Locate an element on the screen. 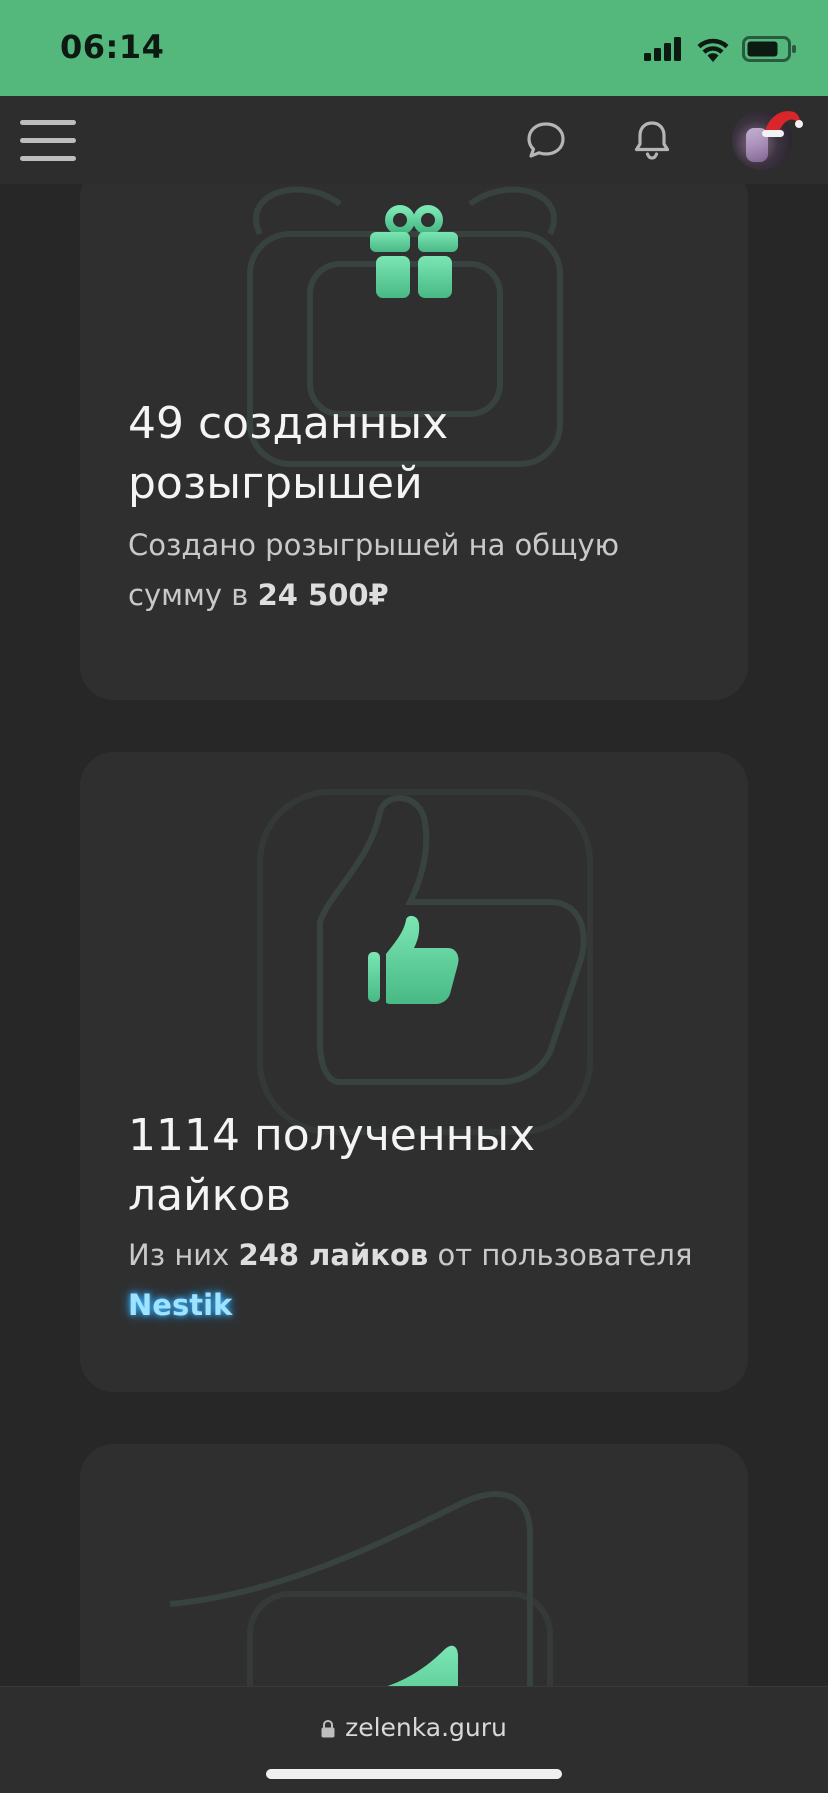 The width and height of the screenshot is (828, 1793). card-description-line: сумму в 24 500₽ is located at coordinates (418, 595).